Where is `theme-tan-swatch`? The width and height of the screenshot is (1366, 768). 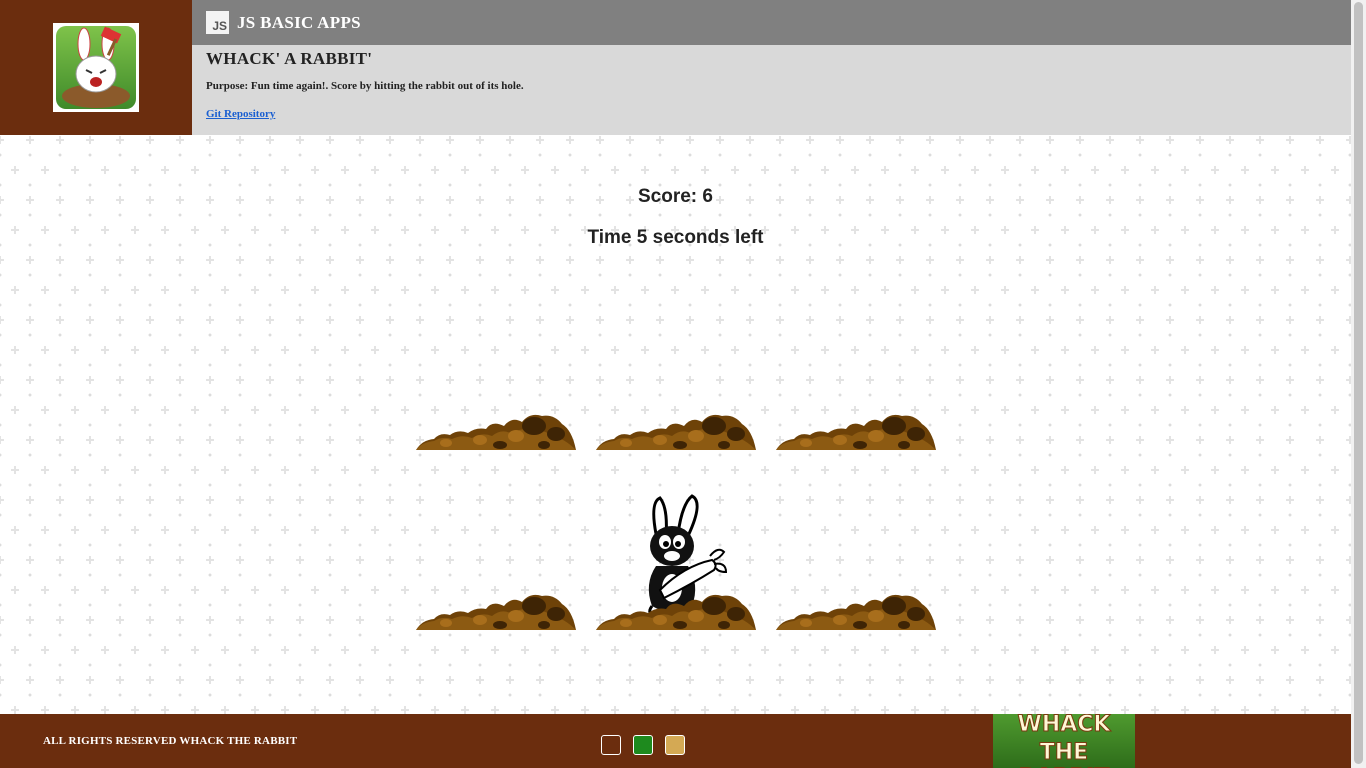
theme-tan-swatch is located at coordinates (675, 745).